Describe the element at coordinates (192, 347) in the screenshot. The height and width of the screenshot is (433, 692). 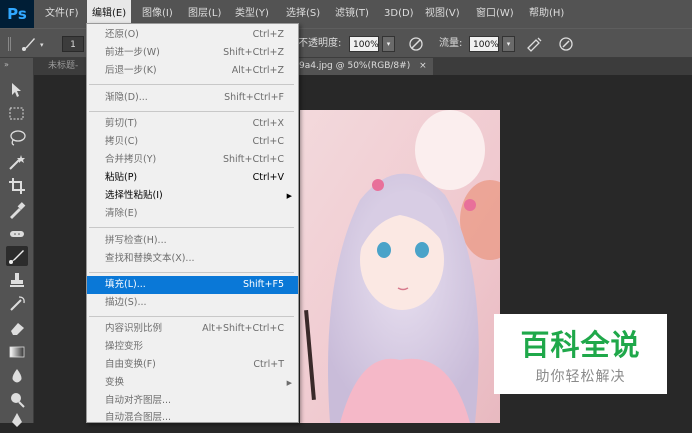
I see `menu-item-puppet-warp: 操控变形` at that location.